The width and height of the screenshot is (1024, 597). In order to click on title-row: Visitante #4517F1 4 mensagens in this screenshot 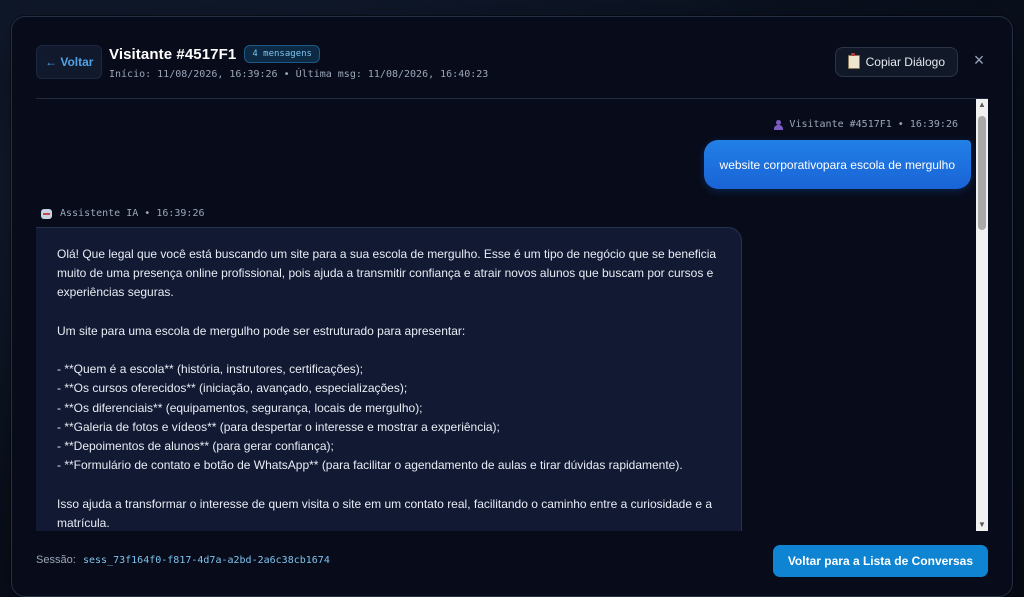, I will do `click(298, 54)`.